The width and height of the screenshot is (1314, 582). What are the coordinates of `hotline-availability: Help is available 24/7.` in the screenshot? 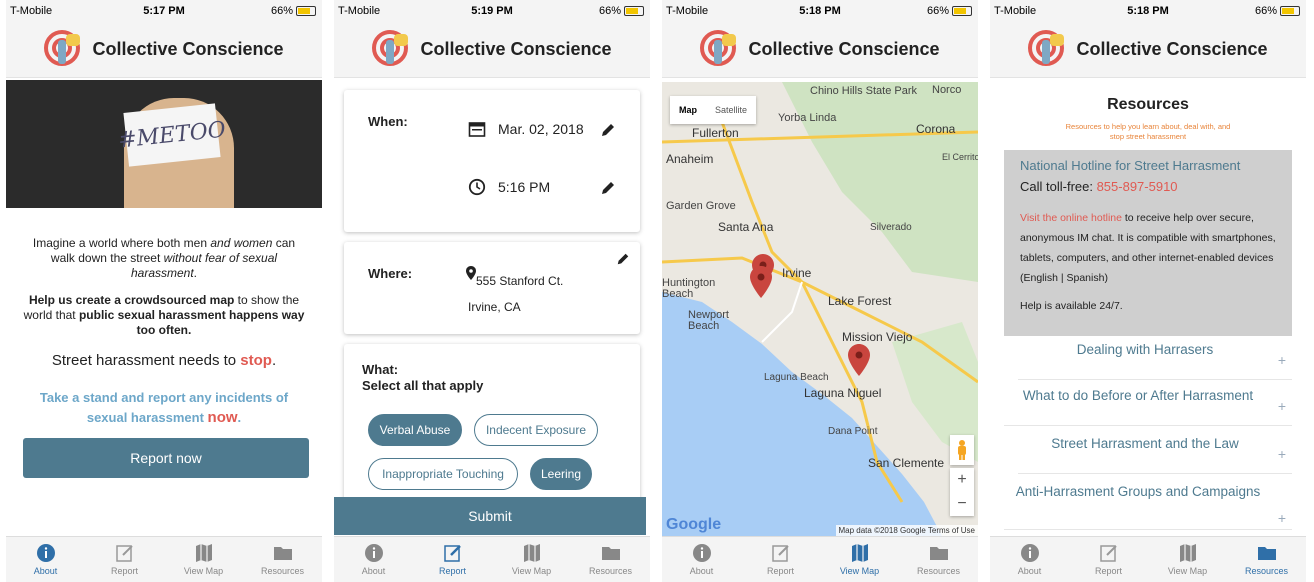 It's located at (1071, 306).